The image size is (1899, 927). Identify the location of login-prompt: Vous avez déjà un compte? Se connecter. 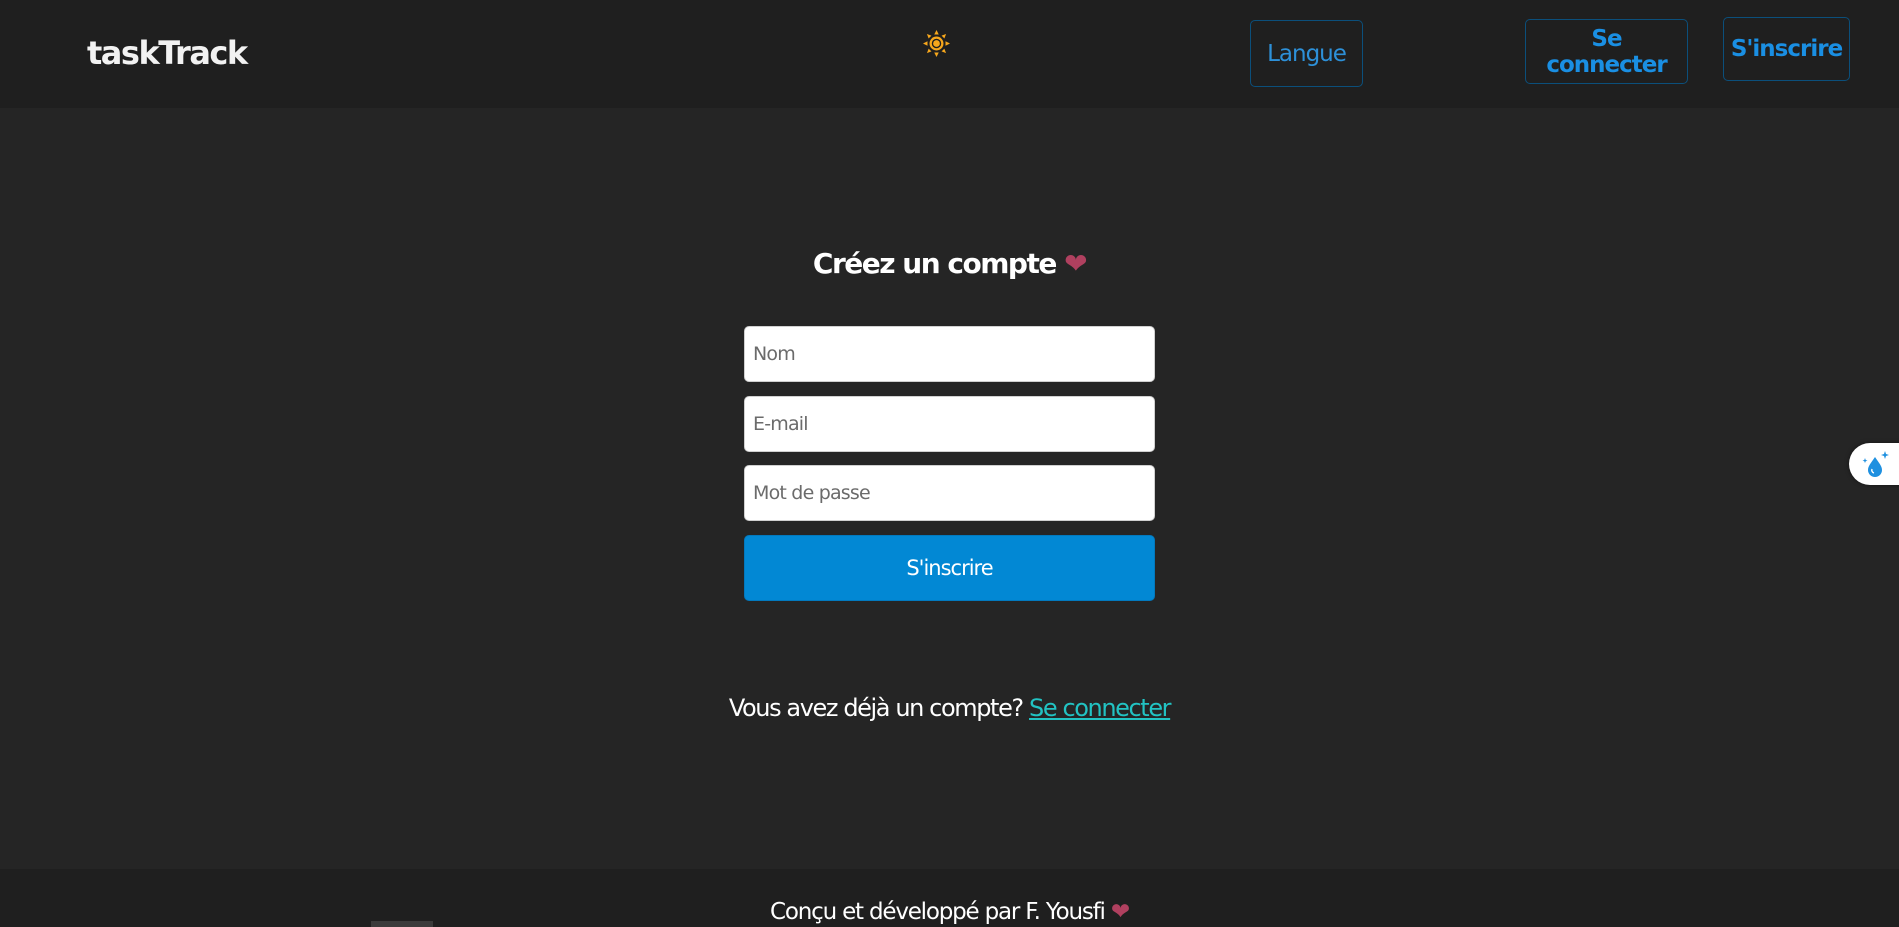
(949, 708).